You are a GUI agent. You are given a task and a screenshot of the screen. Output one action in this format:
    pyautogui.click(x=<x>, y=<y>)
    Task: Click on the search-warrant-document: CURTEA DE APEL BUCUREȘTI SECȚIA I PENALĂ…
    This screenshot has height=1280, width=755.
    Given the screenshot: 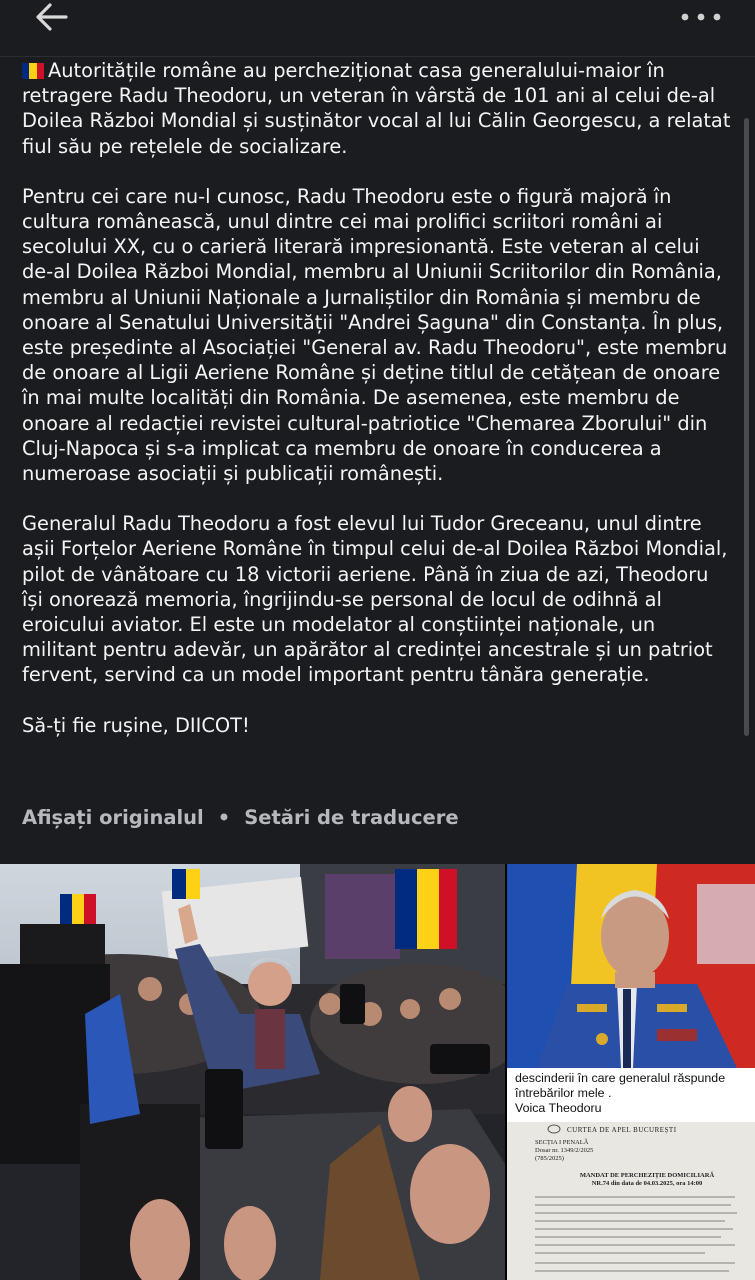 What is the action you would take?
    pyautogui.click(x=631, y=1201)
    